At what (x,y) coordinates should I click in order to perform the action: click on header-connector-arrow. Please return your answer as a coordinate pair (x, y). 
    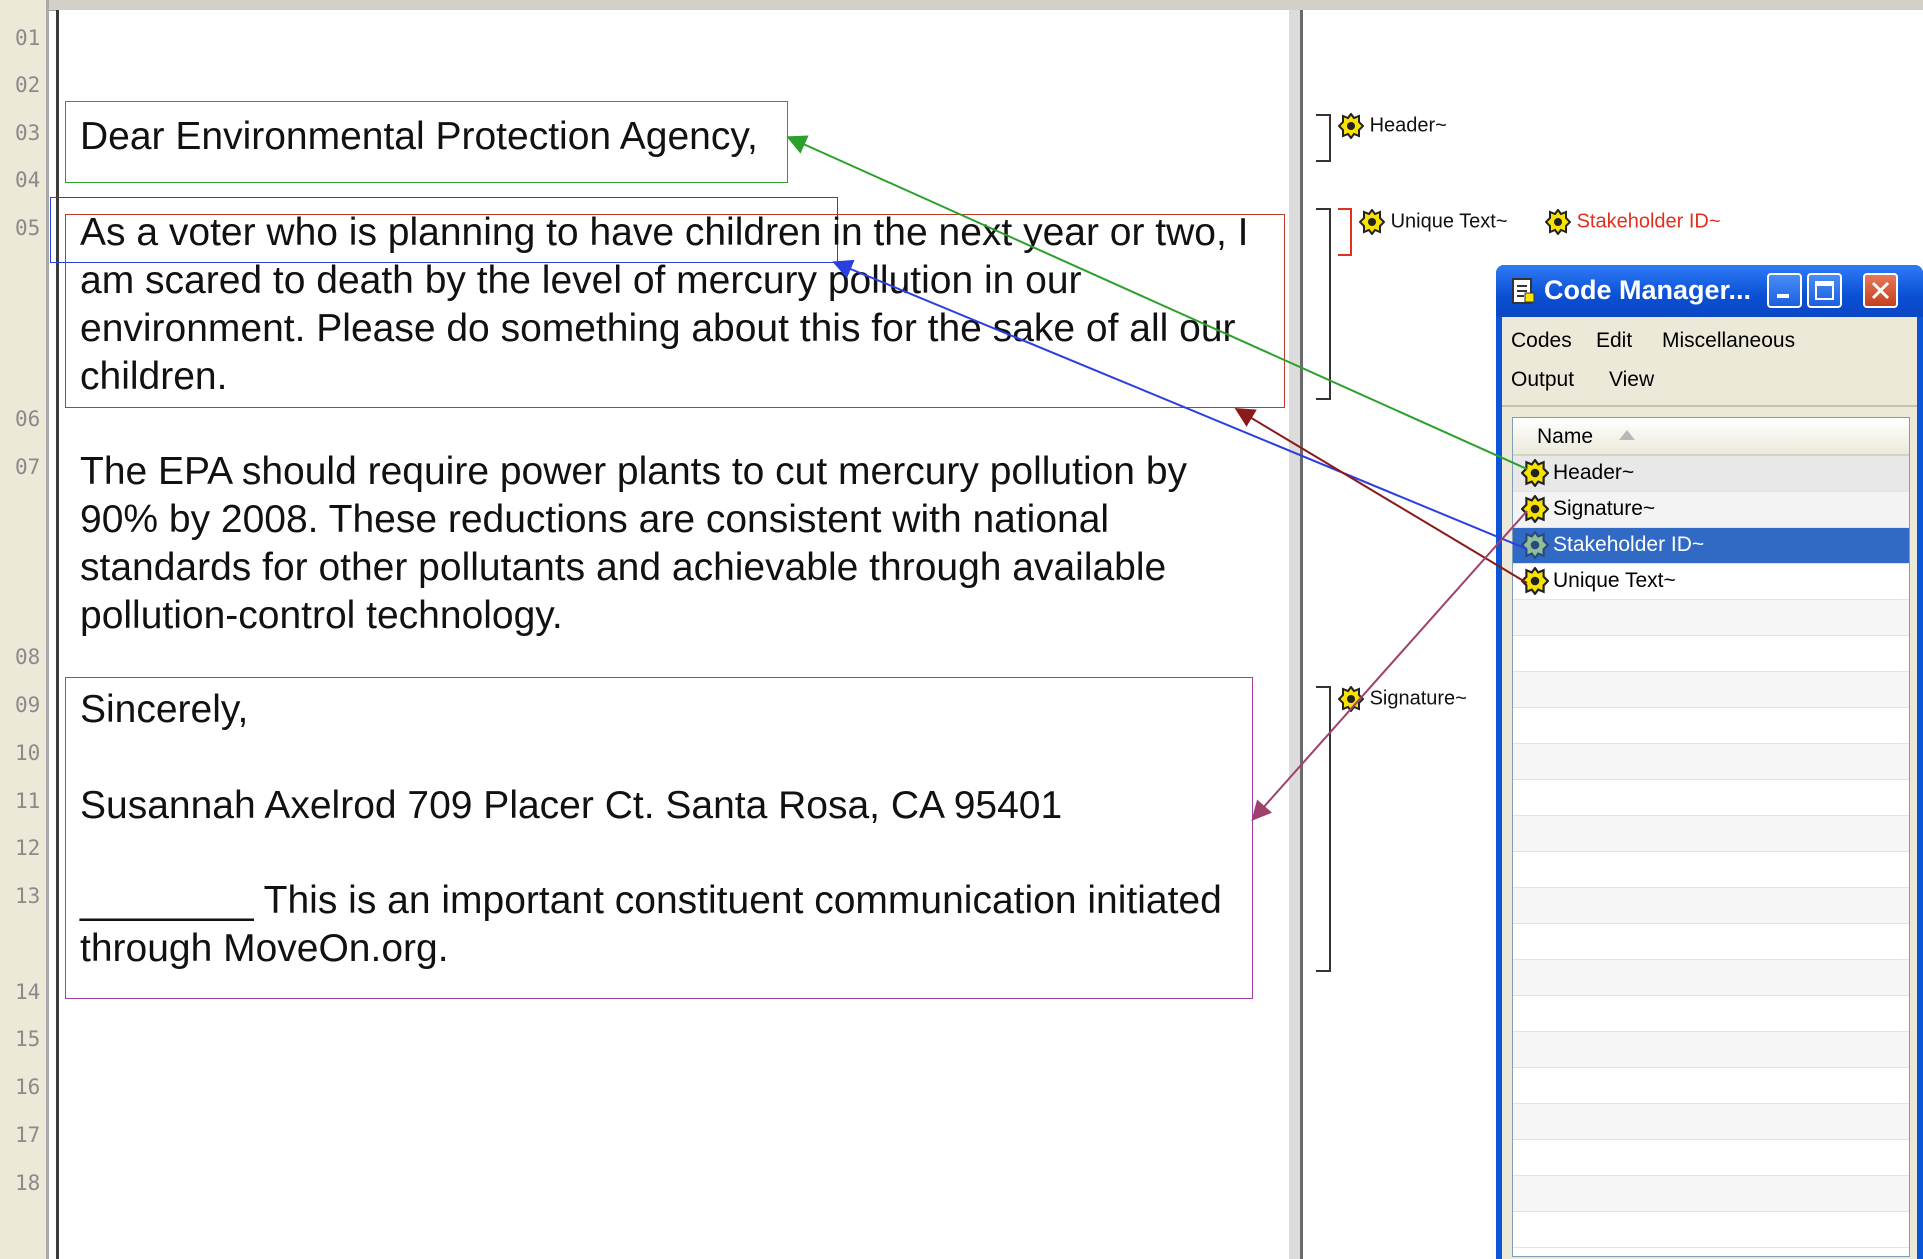
    Looking at the image, I should click on (1157, 302).